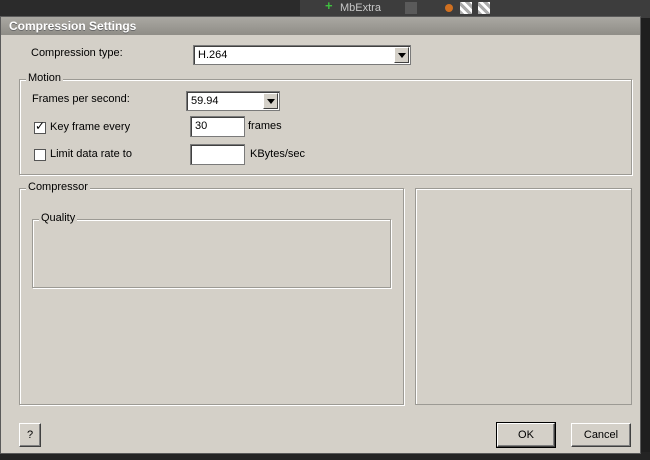  I want to click on quality-group: Quality, so click(211, 250).